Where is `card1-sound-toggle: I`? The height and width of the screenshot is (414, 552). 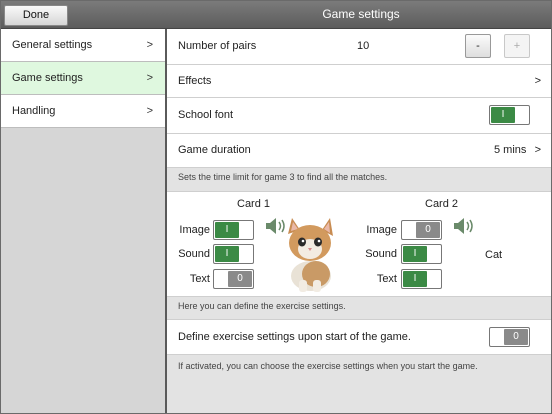
card1-sound-toggle: I is located at coordinates (233, 254).